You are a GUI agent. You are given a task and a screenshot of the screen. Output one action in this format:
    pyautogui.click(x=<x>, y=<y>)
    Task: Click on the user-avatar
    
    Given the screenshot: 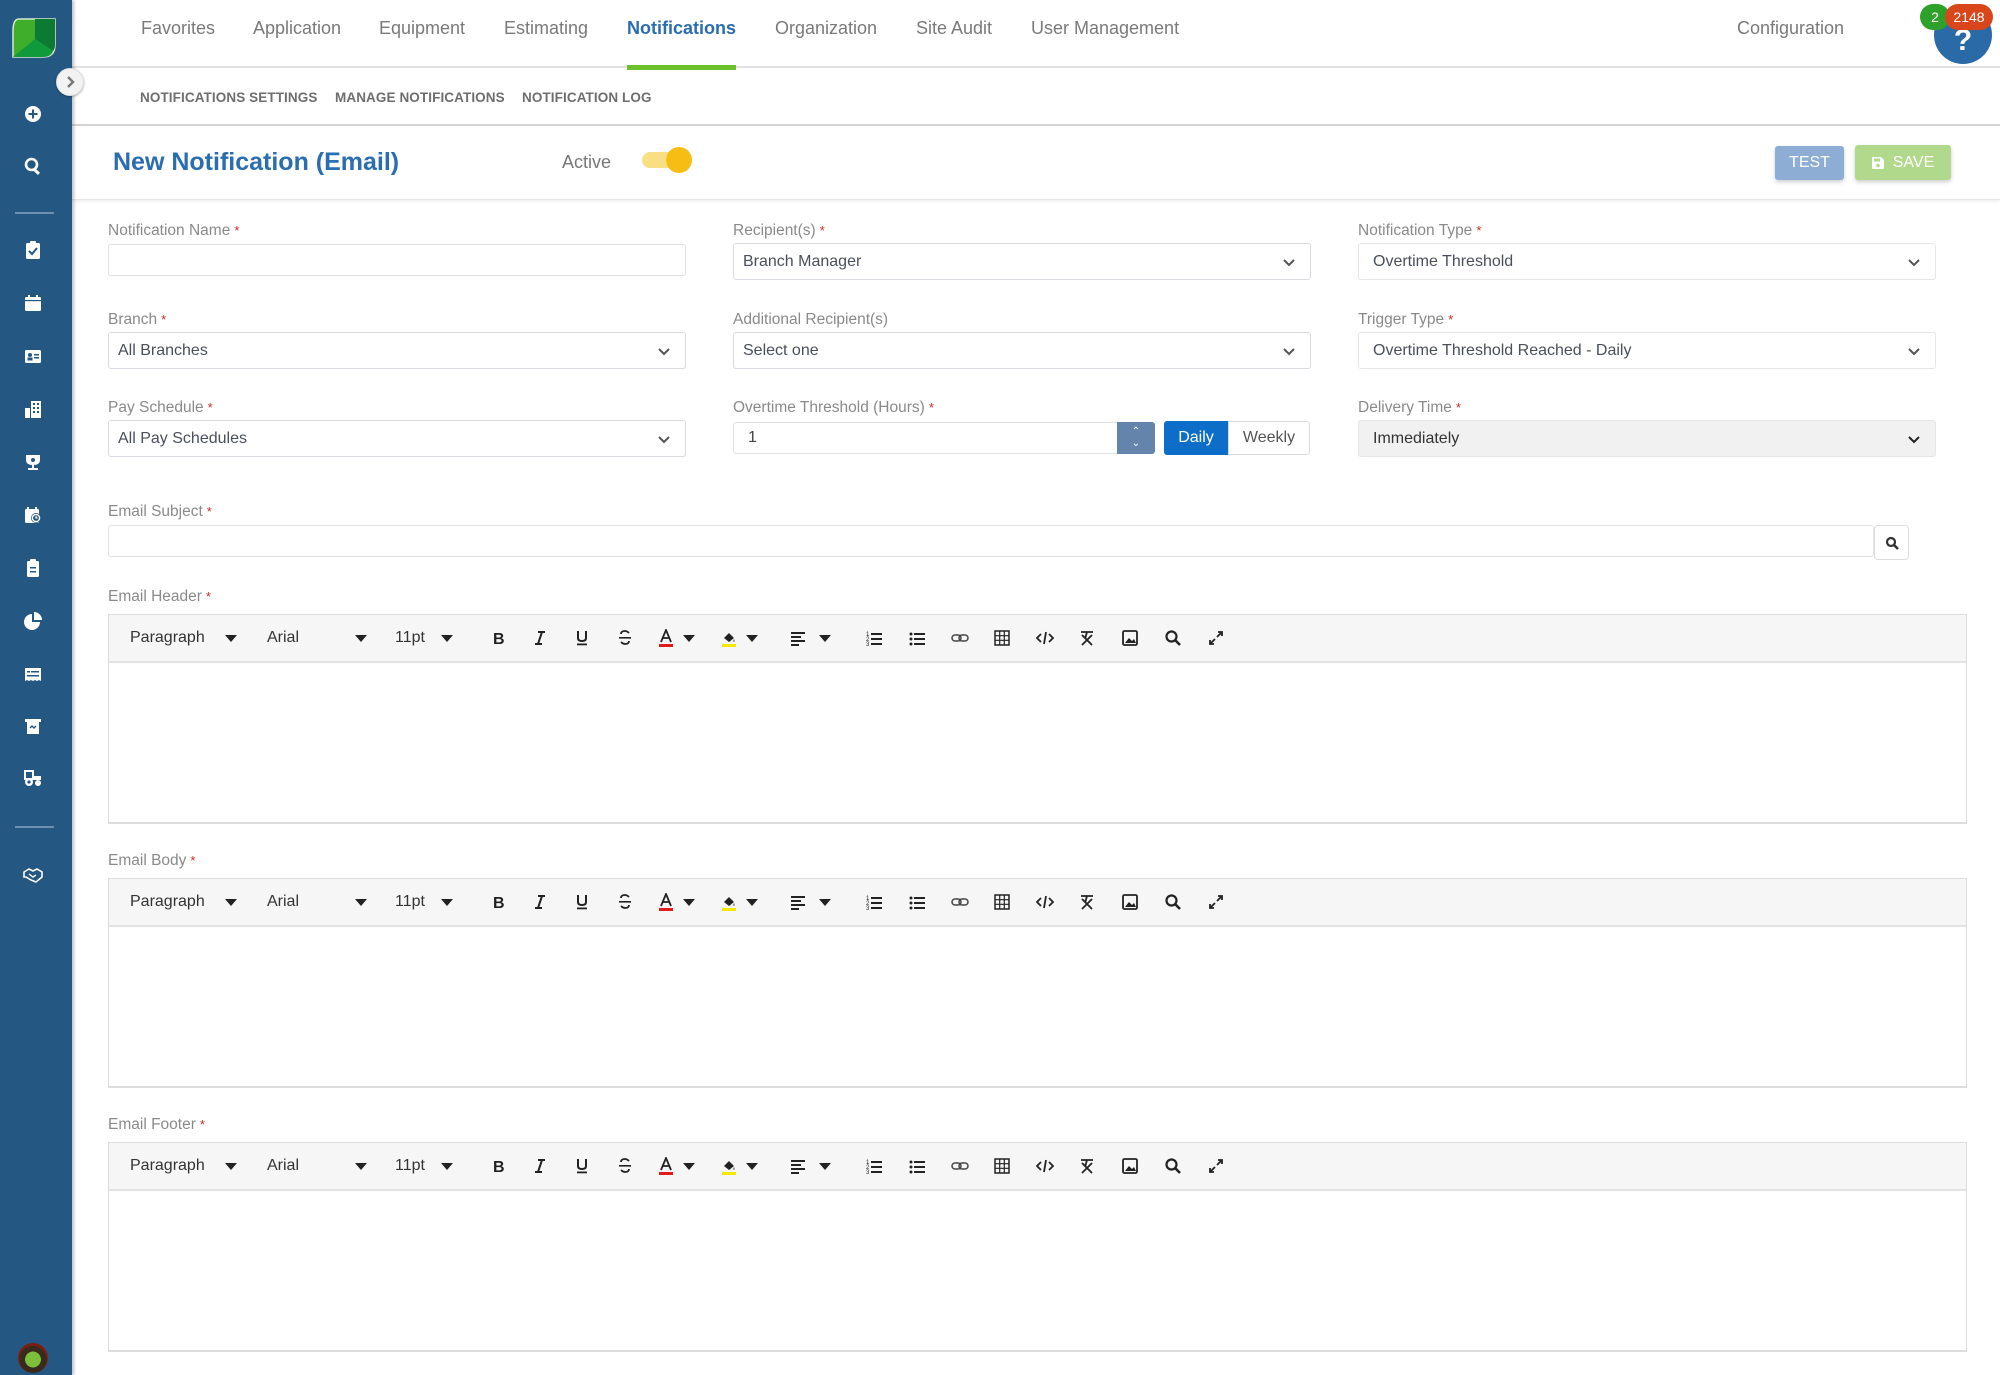 What is the action you would take?
    pyautogui.click(x=33, y=1358)
    